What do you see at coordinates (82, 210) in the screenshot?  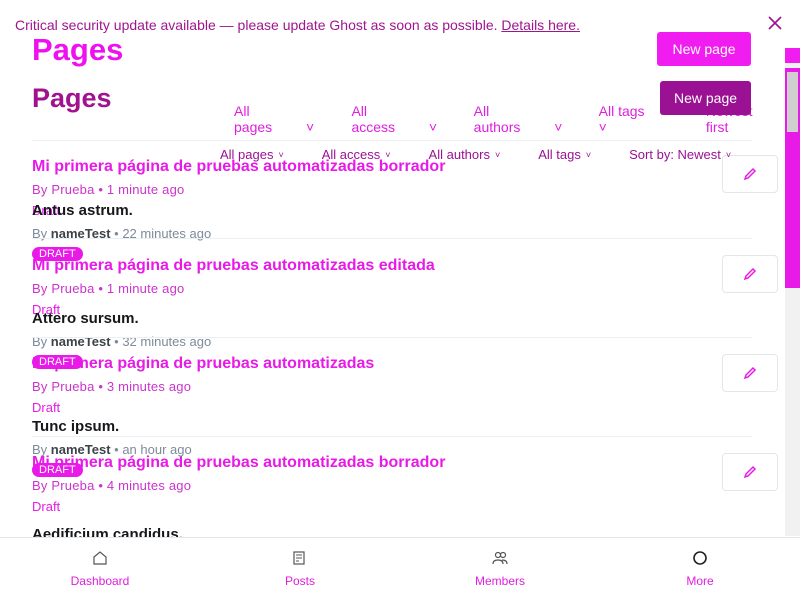 I see `page-item-title: Antus astrum.` at bounding box center [82, 210].